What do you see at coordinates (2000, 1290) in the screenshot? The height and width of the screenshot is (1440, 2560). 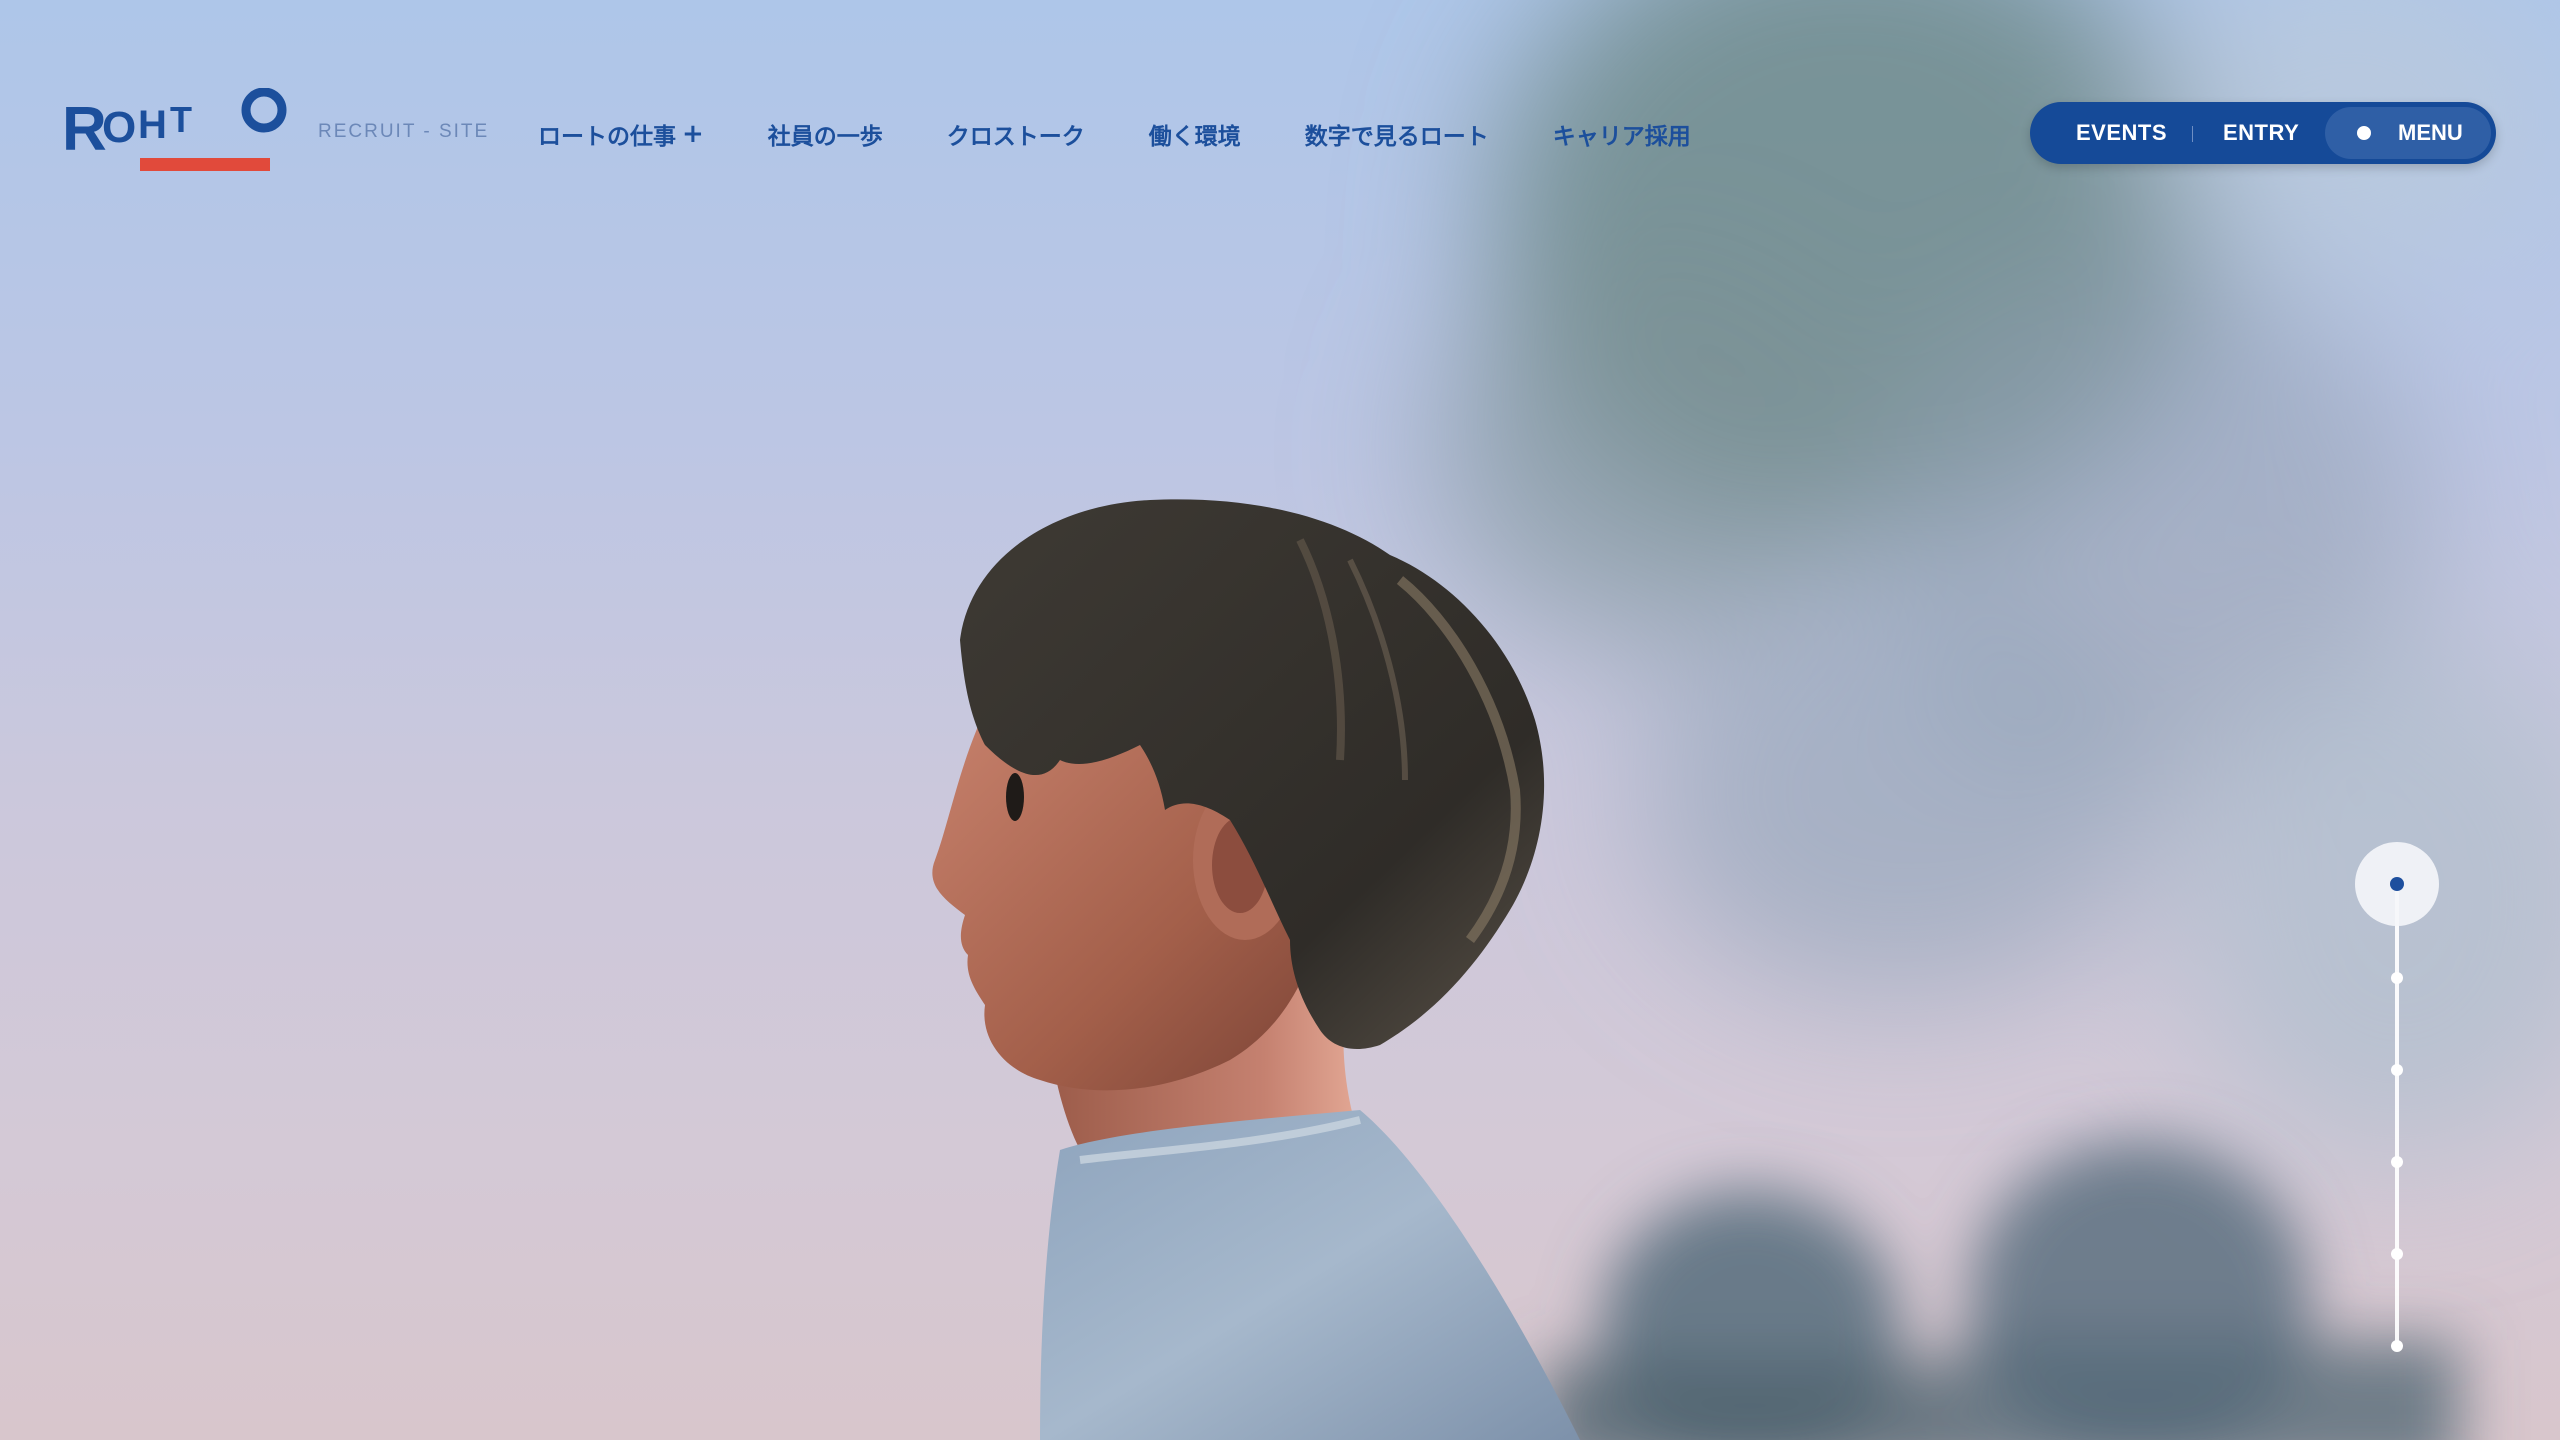 I see `background-people` at bounding box center [2000, 1290].